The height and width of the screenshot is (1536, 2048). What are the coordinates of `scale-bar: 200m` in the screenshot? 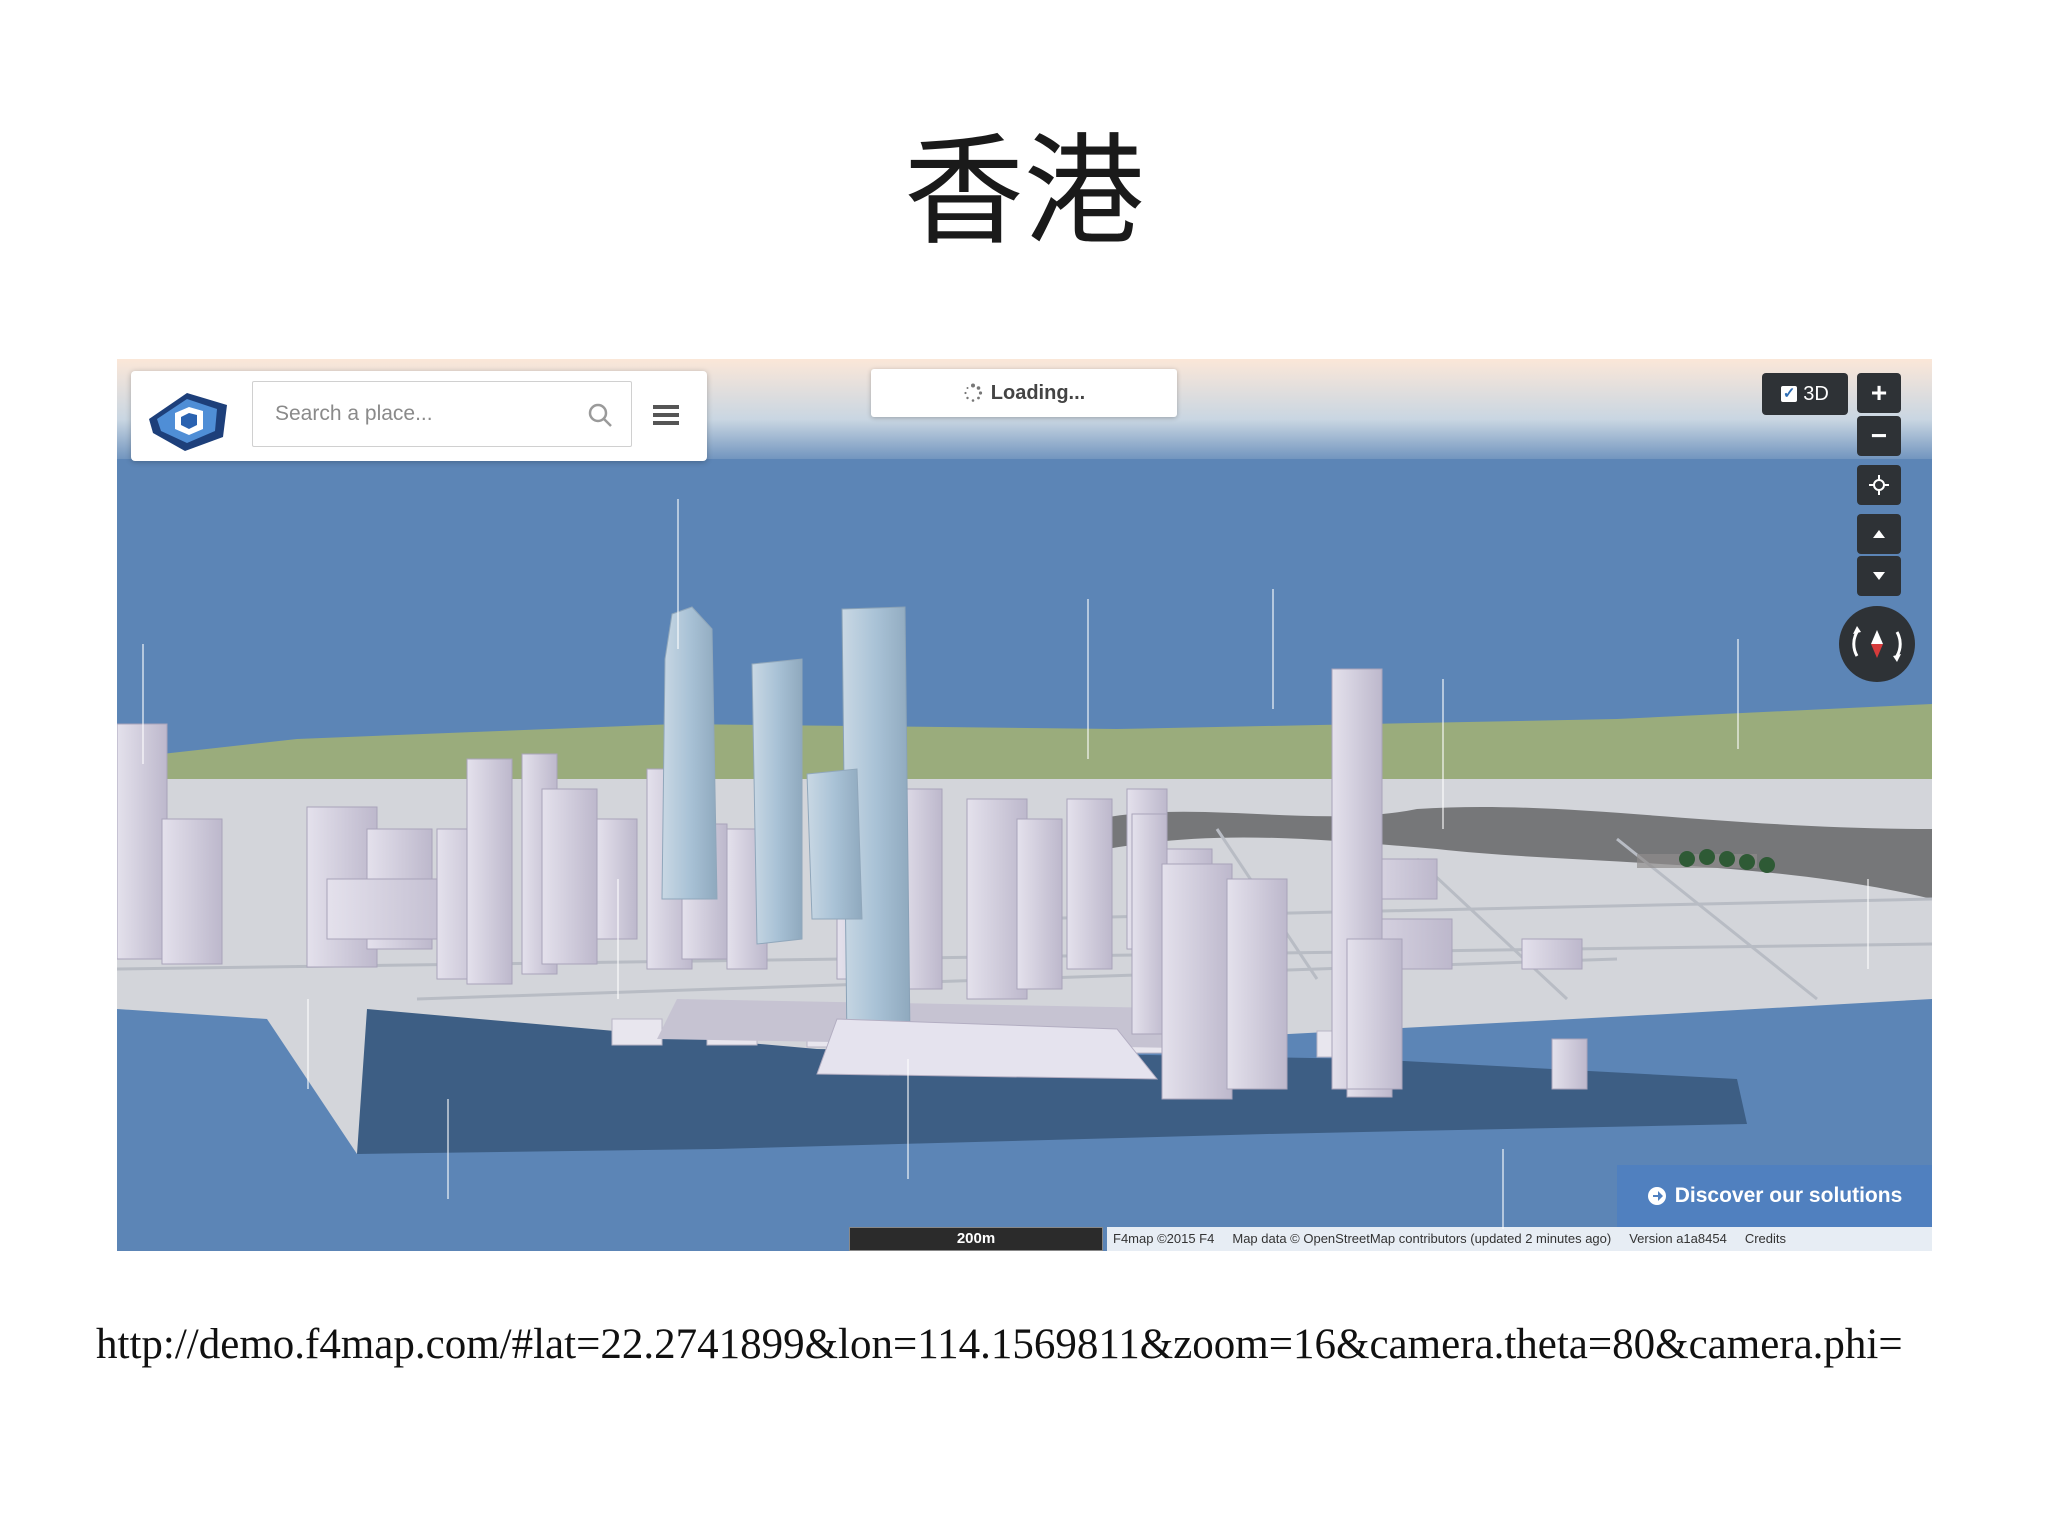 It's located at (976, 1239).